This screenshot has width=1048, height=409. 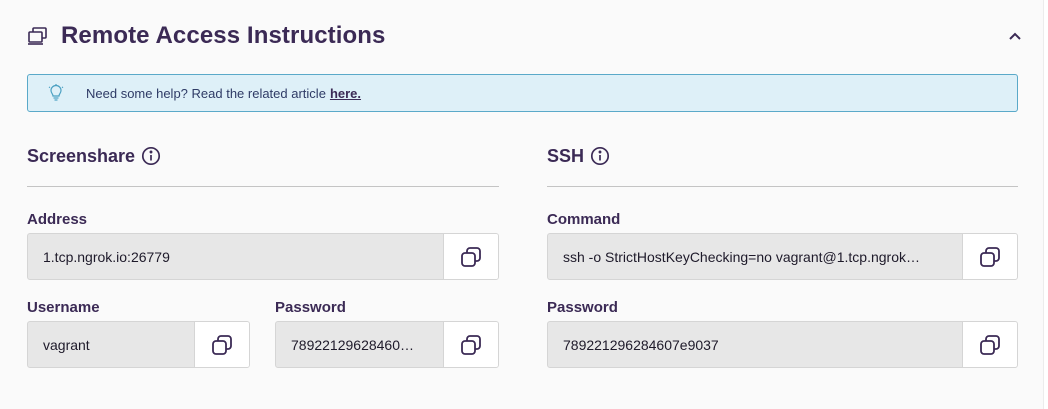 I want to click on username-label: Username, so click(x=63, y=307).